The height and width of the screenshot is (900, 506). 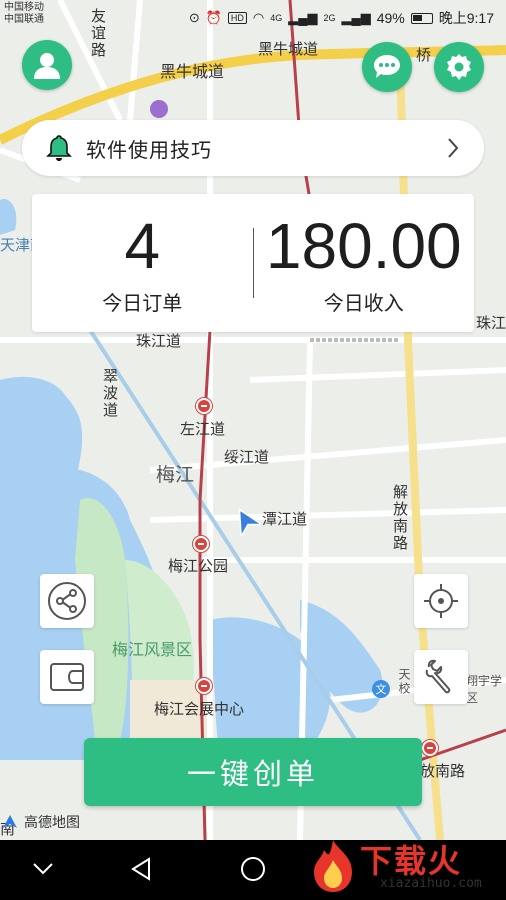 I want to click on map-label-xiangyu: 翔宇学区, so click(x=484, y=689).